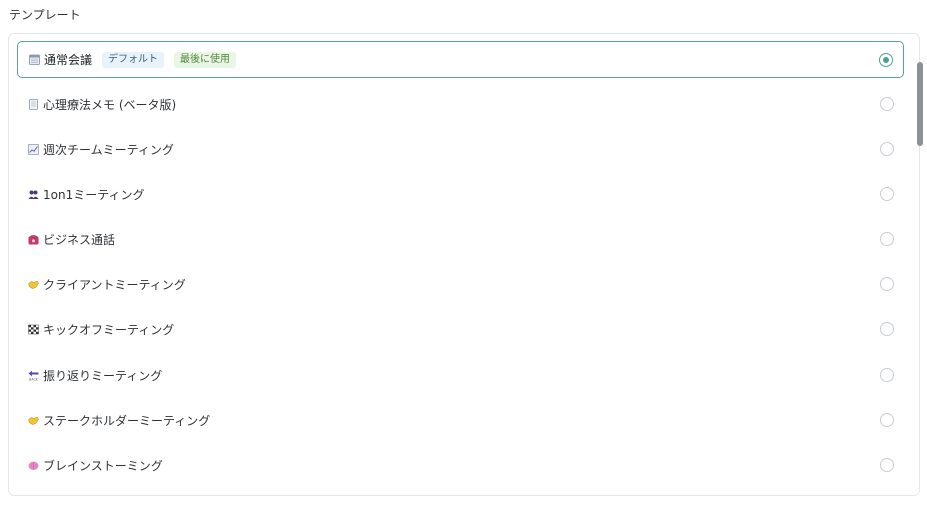 This screenshot has height=507, width=927. I want to click on template-label: クライアントミーティング, so click(114, 285).